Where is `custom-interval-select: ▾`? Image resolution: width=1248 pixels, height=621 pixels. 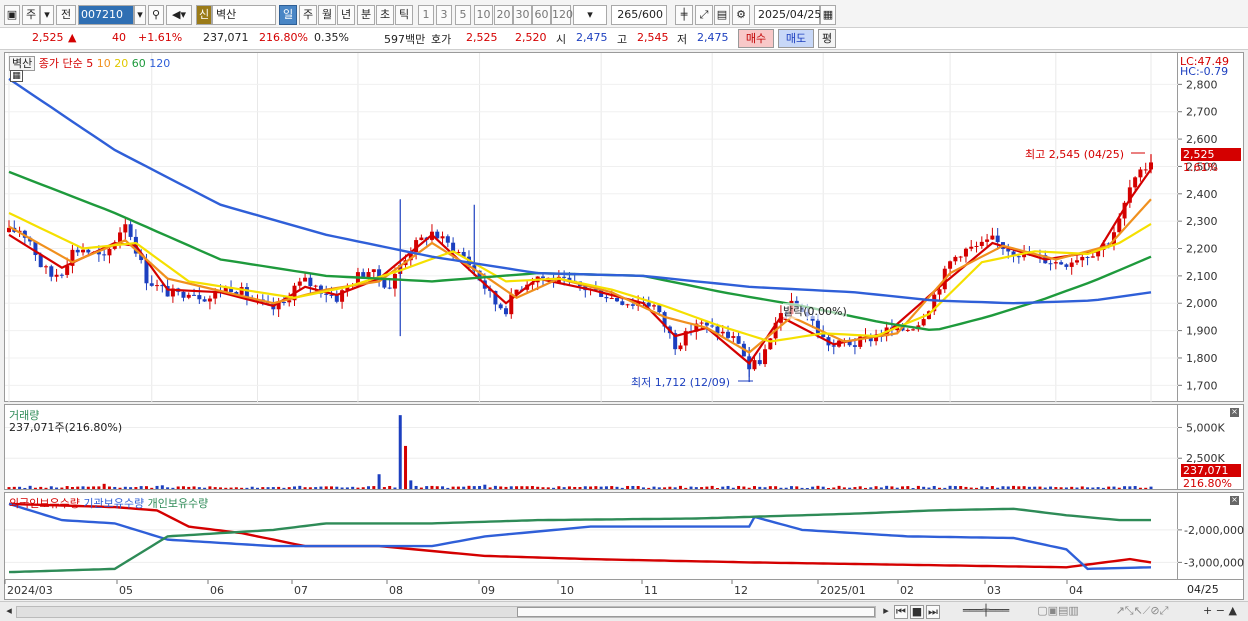
custom-interval-select: ▾ is located at coordinates (590, 15).